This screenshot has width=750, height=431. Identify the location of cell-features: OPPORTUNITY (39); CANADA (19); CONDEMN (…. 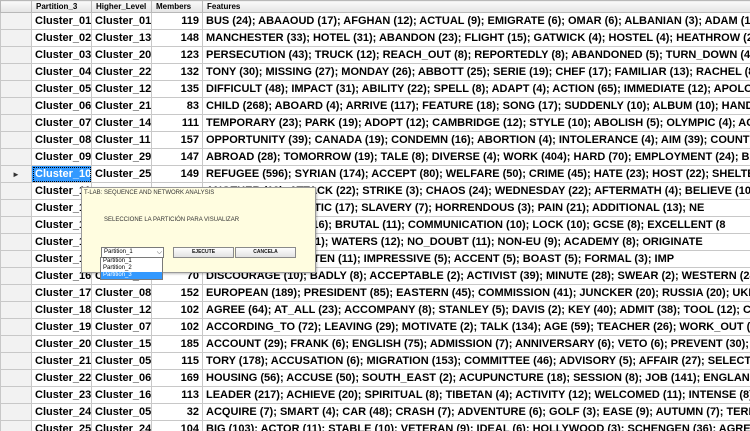
(476, 140).